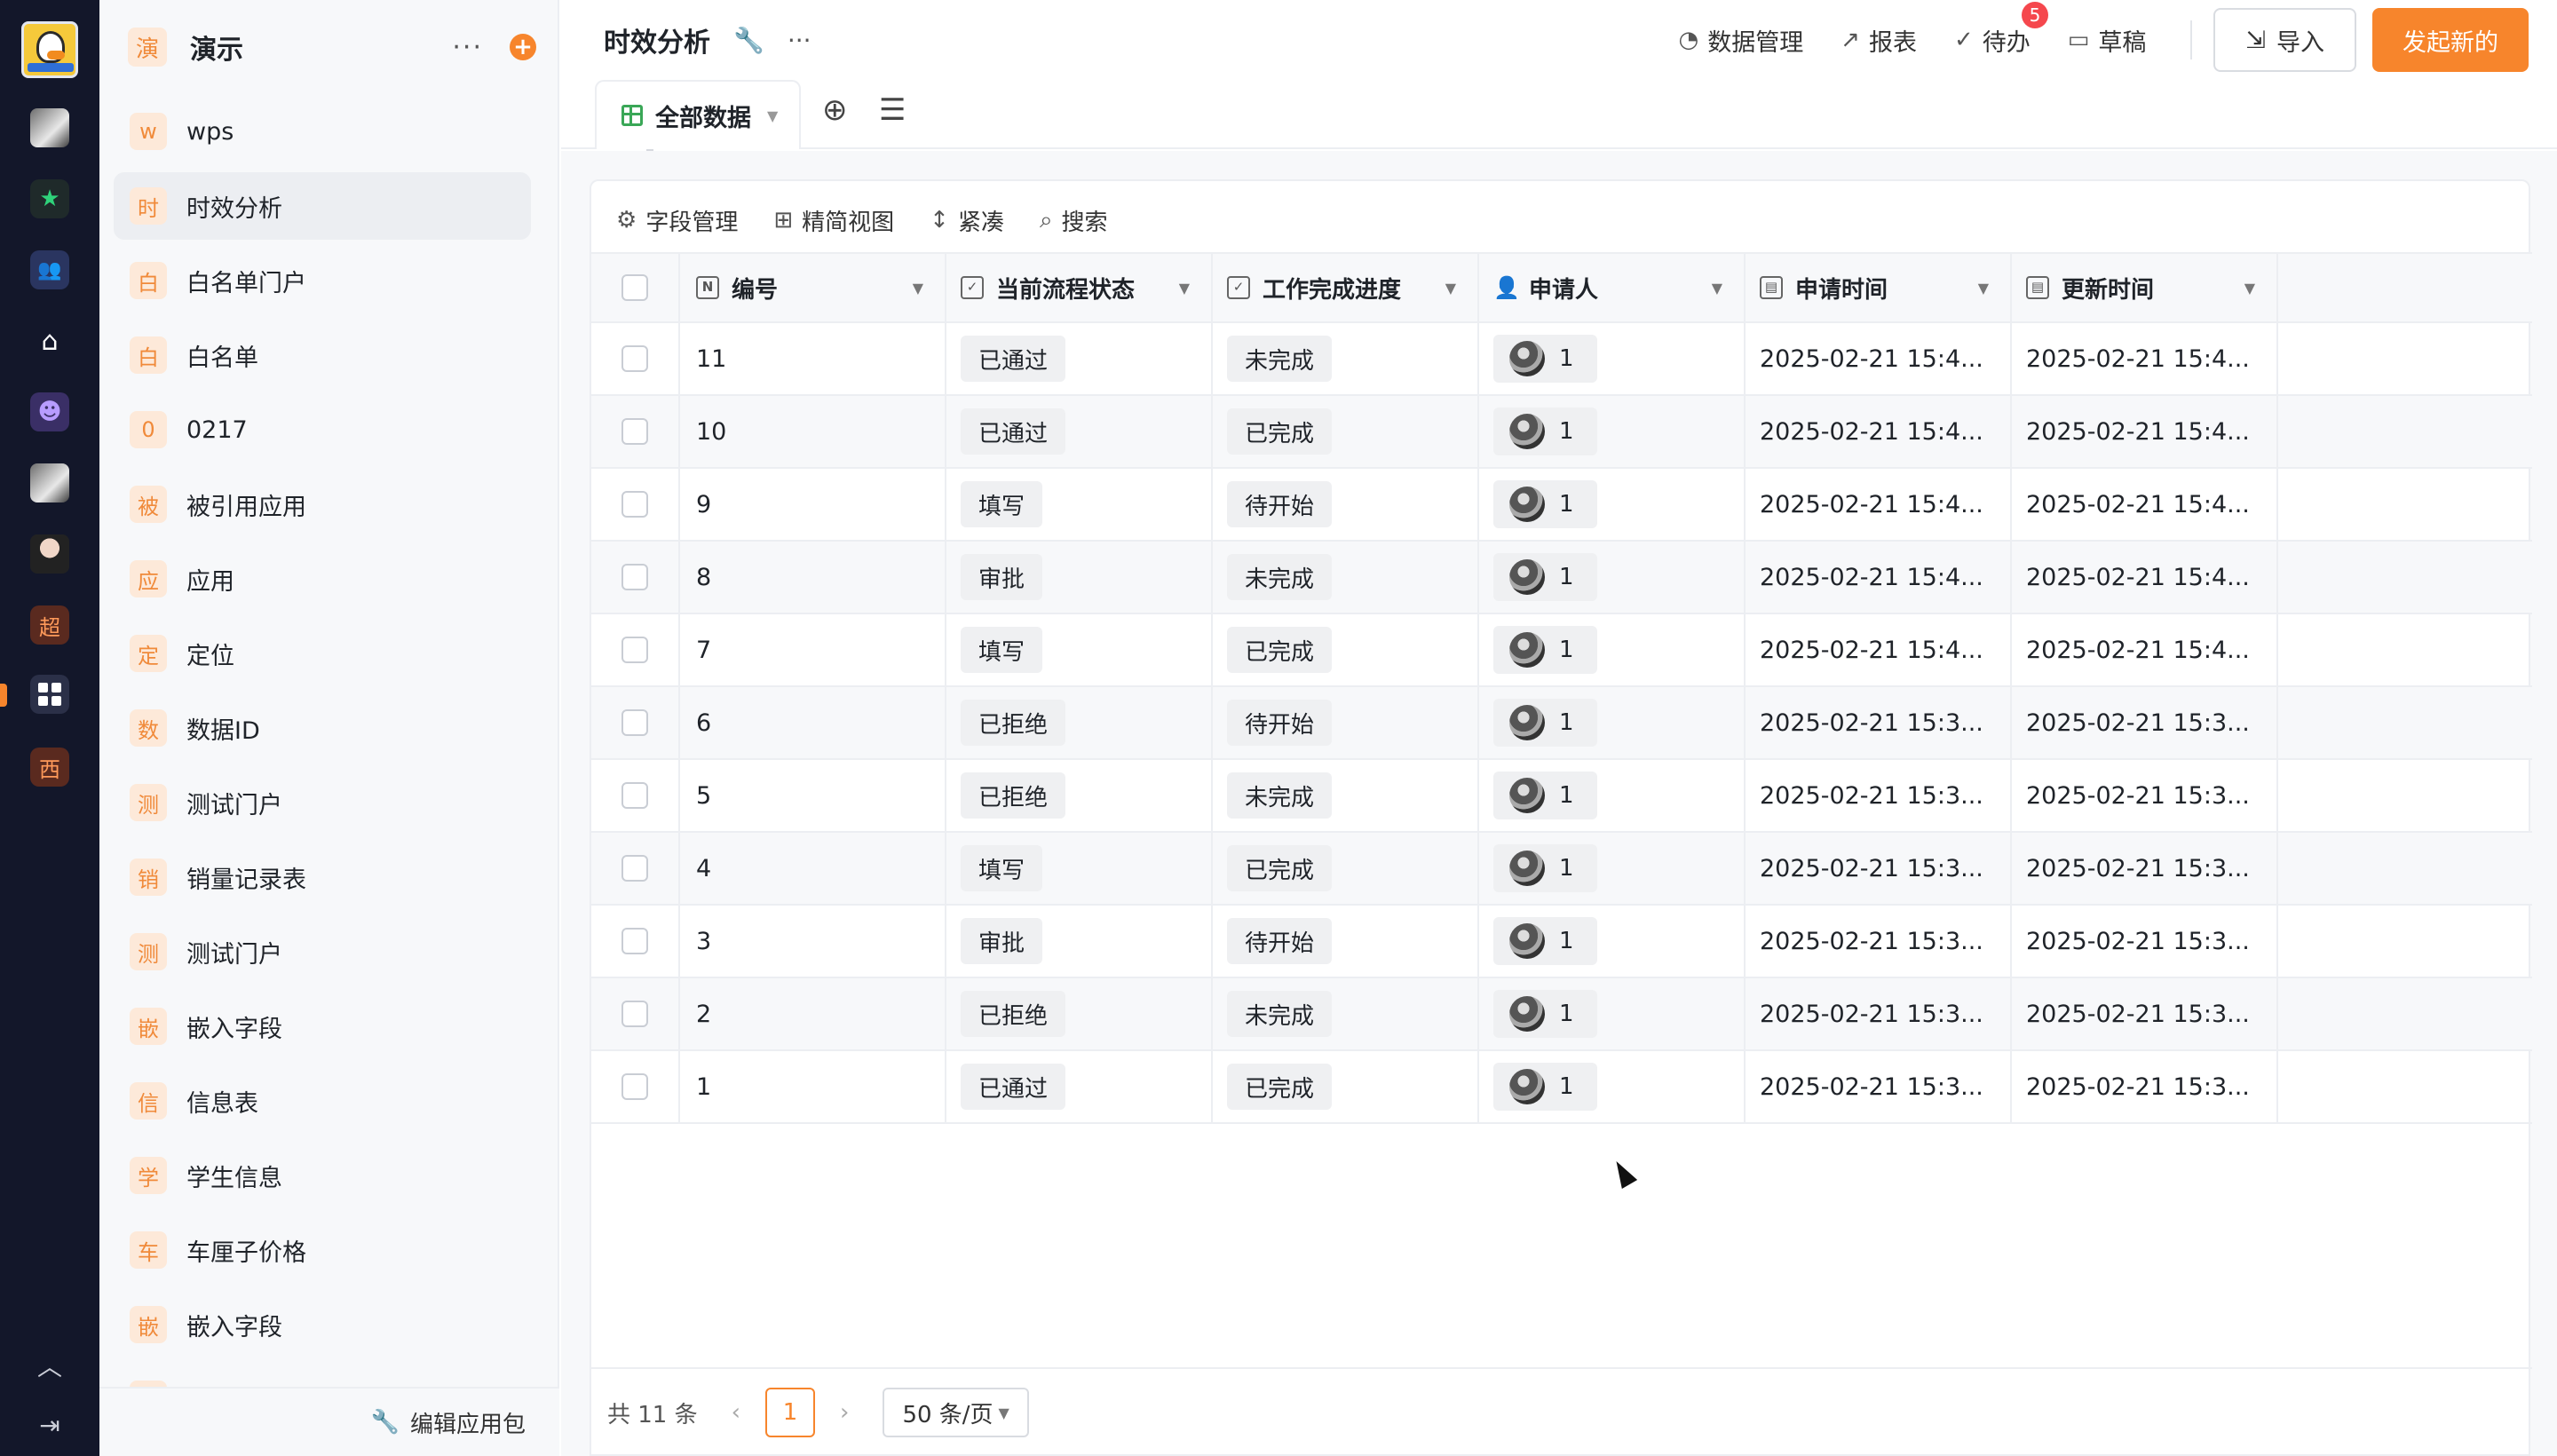 The image size is (2557, 1456). Describe the element at coordinates (1346, 287) in the screenshot. I see `column-header-progress: ✓ 工作完成进度 ▼` at that location.